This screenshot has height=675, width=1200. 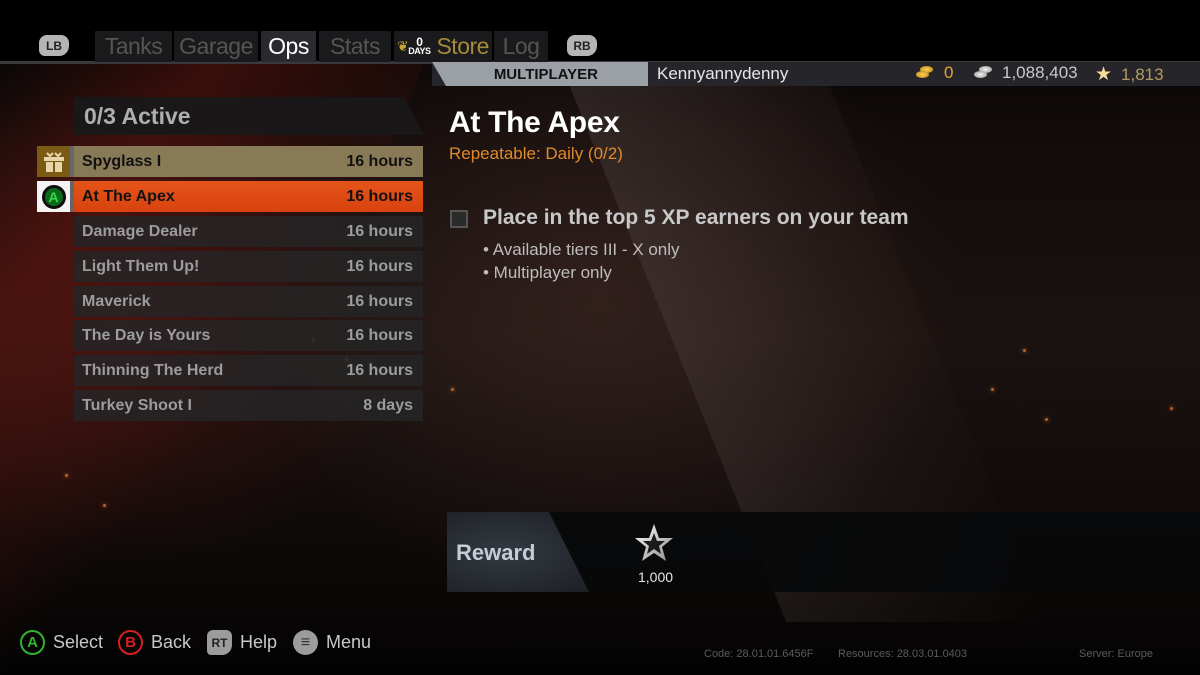 I want to click on help-hint-label: Help, so click(x=259, y=642).